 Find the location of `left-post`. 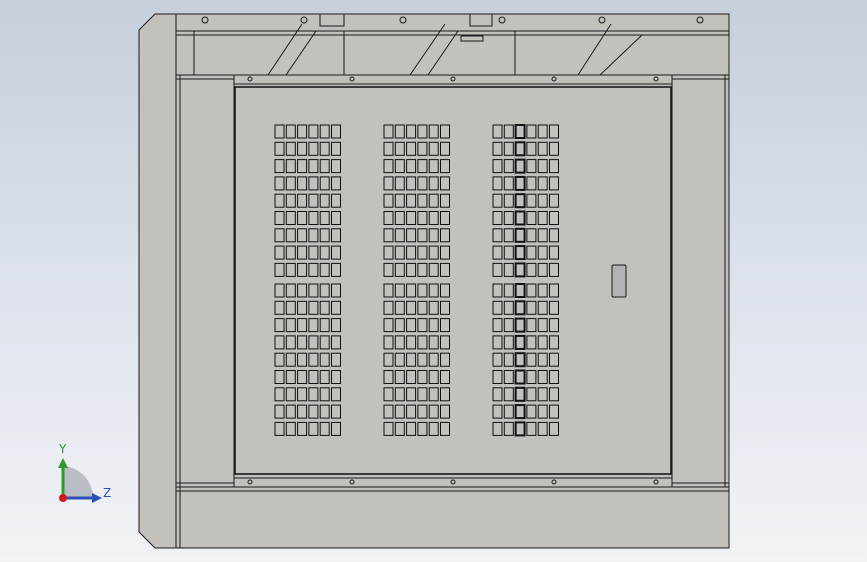

left-post is located at coordinates (205, 281).